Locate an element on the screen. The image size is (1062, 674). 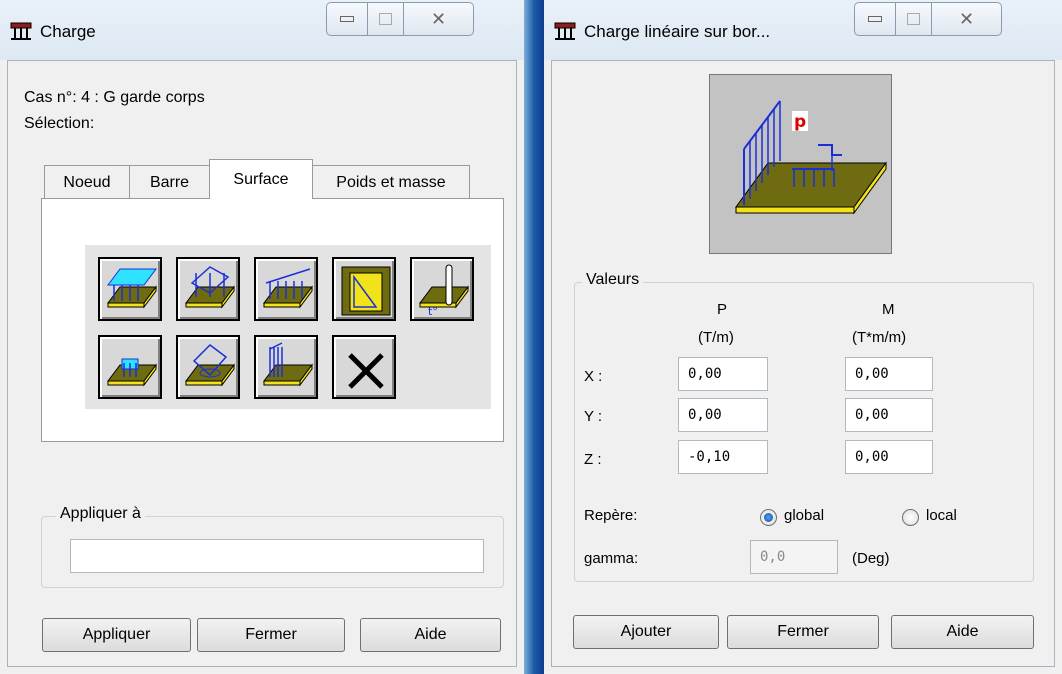
row-z-label: Z : is located at coordinates (593, 459).